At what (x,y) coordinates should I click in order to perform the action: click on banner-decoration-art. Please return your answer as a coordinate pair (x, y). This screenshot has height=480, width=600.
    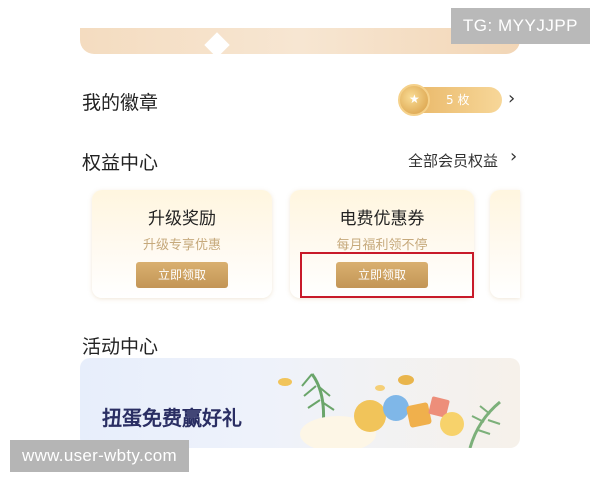
    Looking at the image, I should click on (389, 410).